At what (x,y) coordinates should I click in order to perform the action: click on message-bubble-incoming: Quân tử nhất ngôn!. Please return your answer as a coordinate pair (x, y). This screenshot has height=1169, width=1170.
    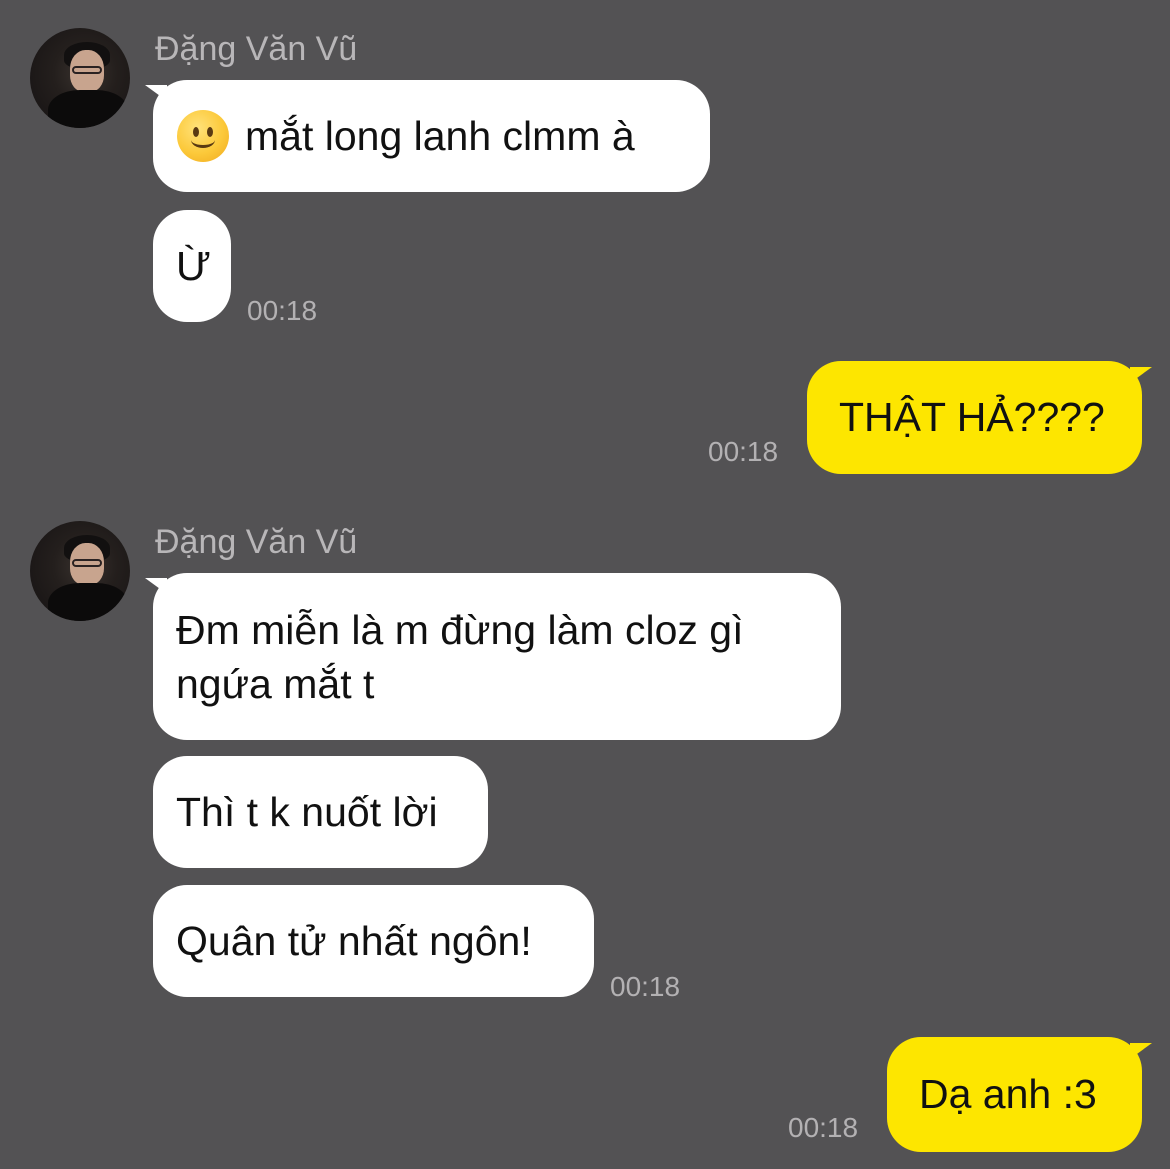
    Looking at the image, I should click on (373, 941).